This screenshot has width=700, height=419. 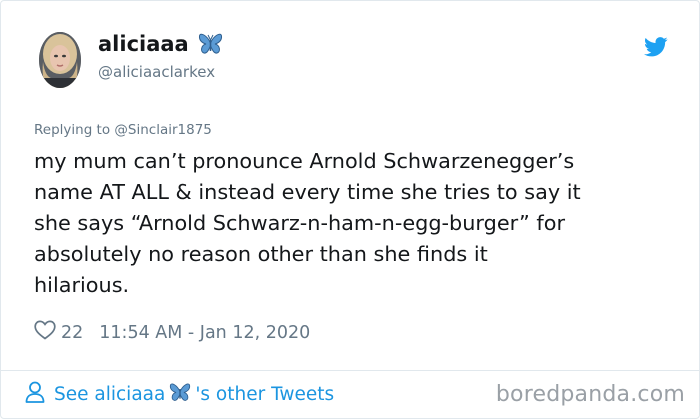 What do you see at coordinates (265, 394) in the screenshot?
I see `see-other-suffix: 's other Tweets` at bounding box center [265, 394].